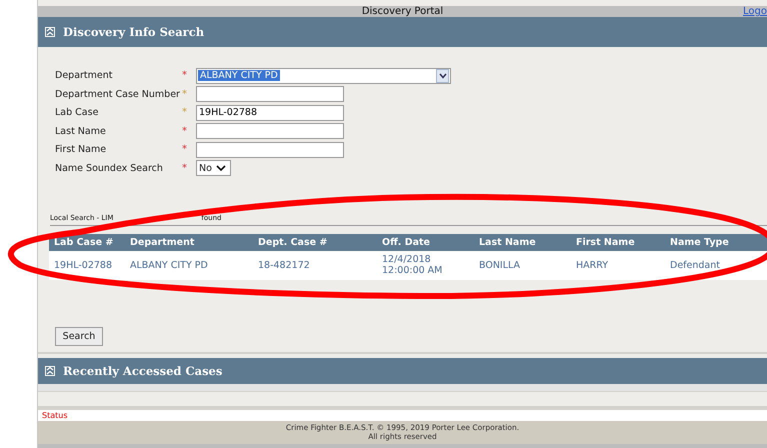  What do you see at coordinates (522, 242) in the screenshot?
I see `column-header: Last Name` at bounding box center [522, 242].